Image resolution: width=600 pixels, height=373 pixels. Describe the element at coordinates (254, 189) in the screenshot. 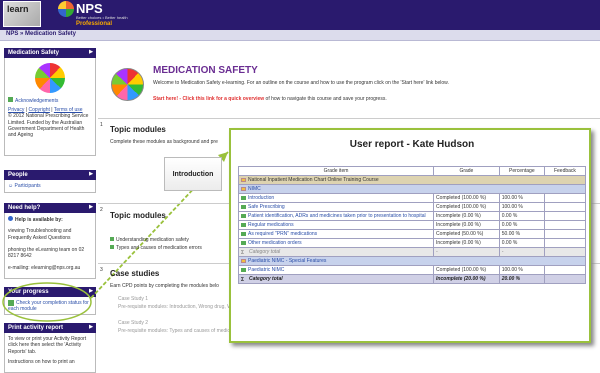

I see `category-label: NIMC` at that location.